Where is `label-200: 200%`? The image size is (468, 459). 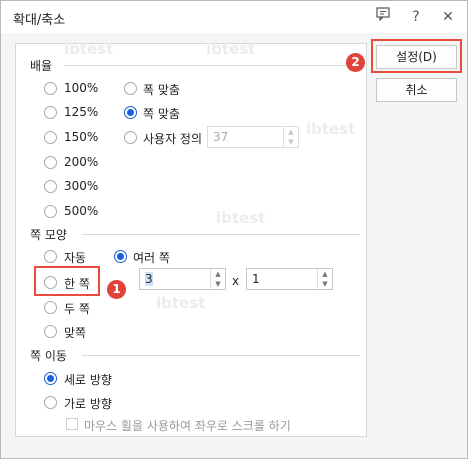
label-200: 200% is located at coordinates (81, 162).